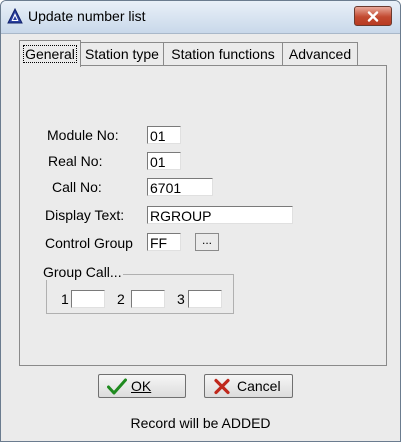 The image size is (401, 442). I want to click on group-call-2-field, so click(148, 299).